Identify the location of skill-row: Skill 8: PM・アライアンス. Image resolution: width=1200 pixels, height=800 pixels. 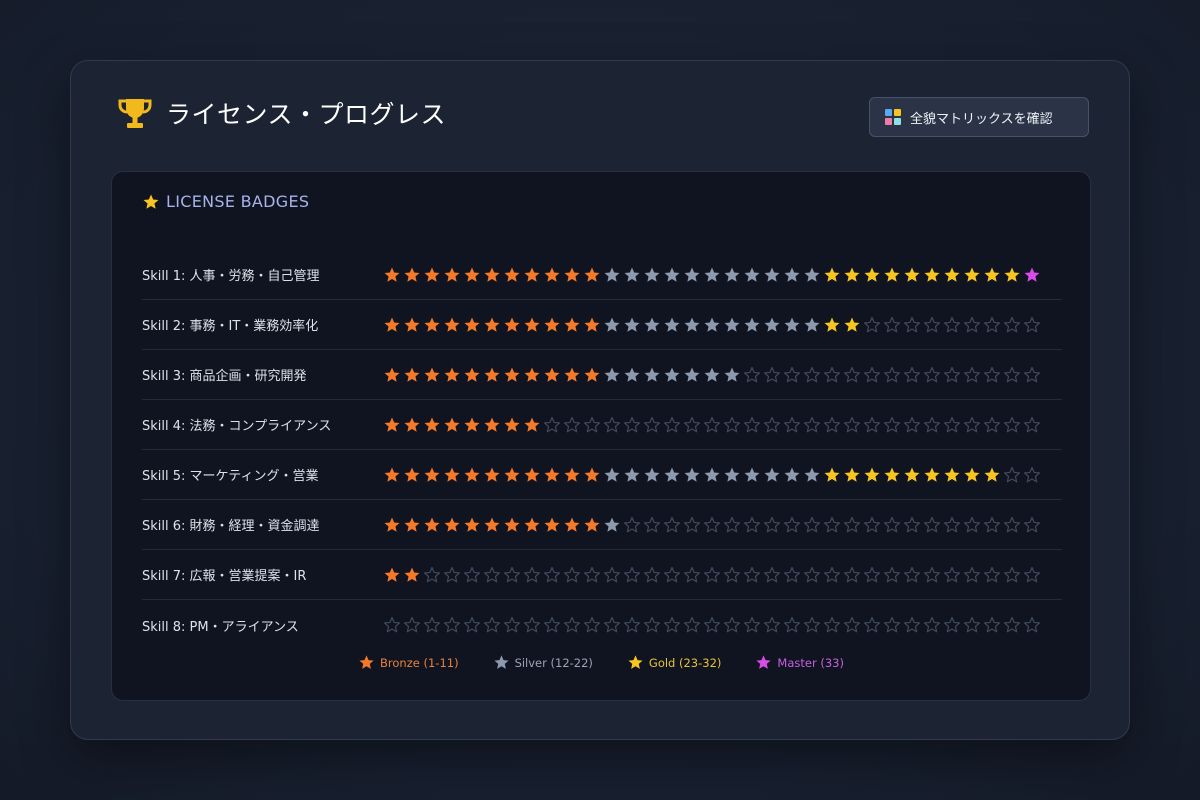
(602, 625).